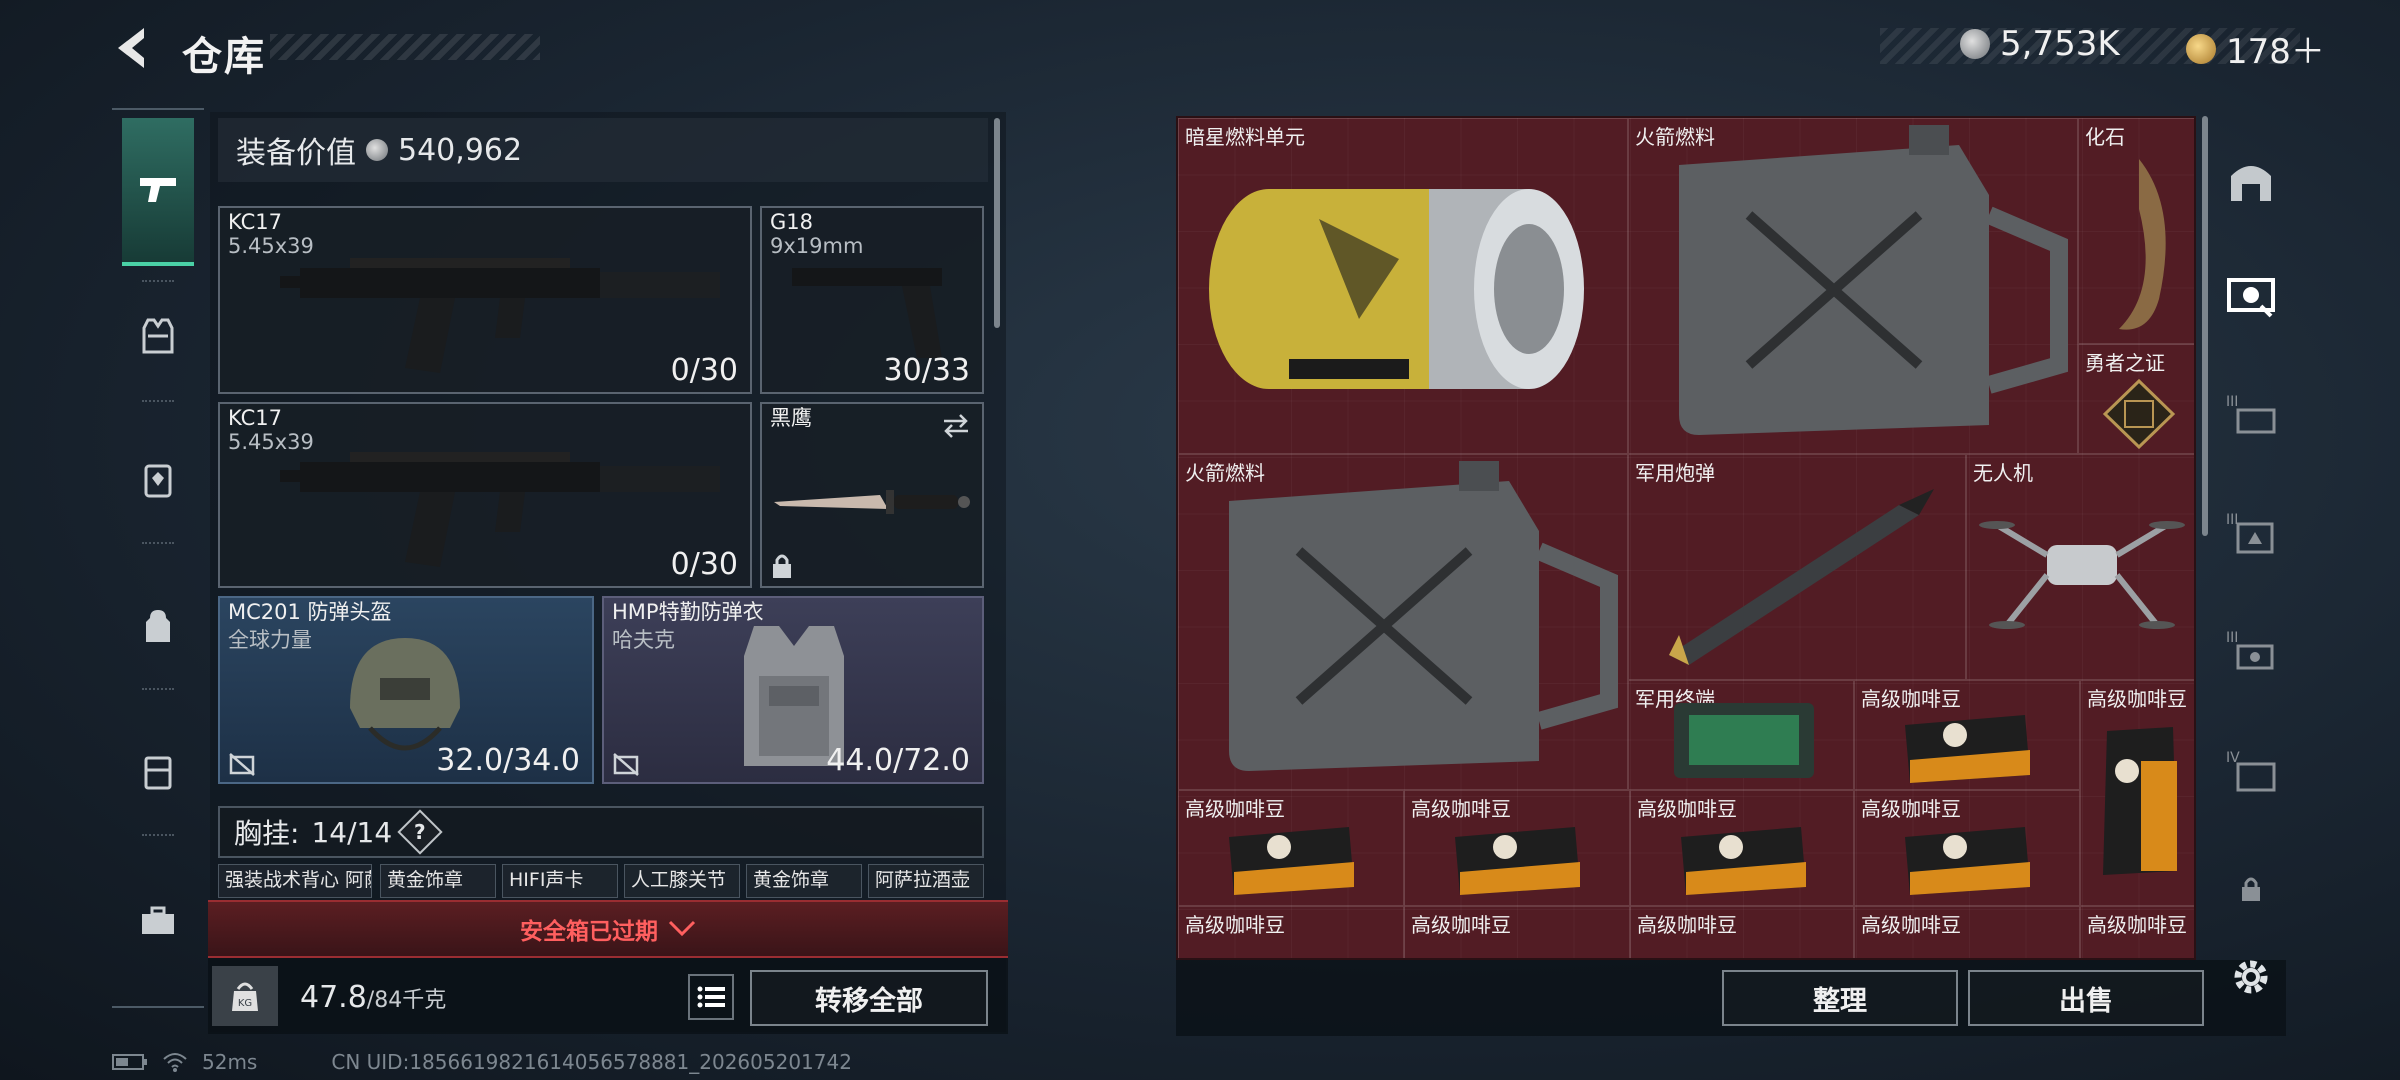 Image resolution: width=2400 pixels, height=1080 pixels. I want to click on stash-item: 军用炮弹, so click(1797, 567).